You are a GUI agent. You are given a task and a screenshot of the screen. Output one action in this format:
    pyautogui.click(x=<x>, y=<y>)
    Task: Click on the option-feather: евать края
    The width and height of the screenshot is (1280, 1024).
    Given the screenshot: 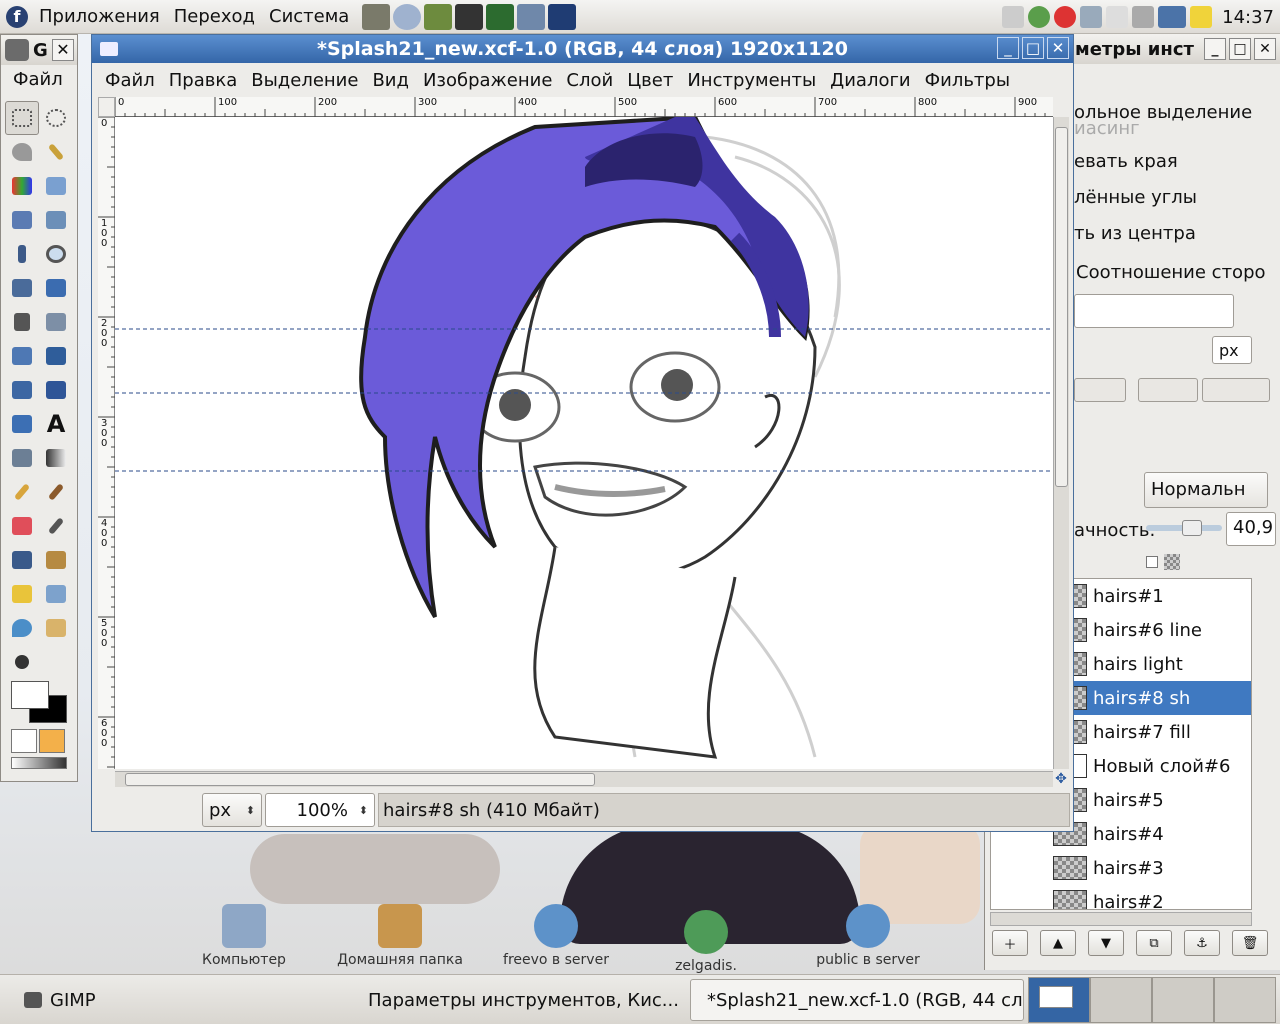 What is the action you would take?
    pyautogui.click(x=1126, y=161)
    